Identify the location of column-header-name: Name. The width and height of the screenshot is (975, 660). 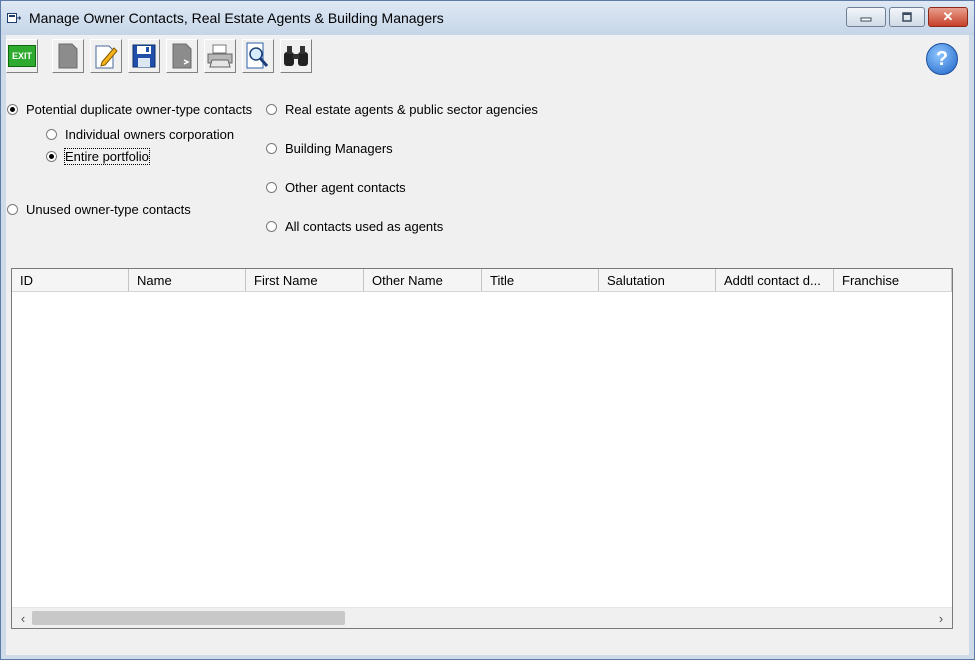
(187, 280).